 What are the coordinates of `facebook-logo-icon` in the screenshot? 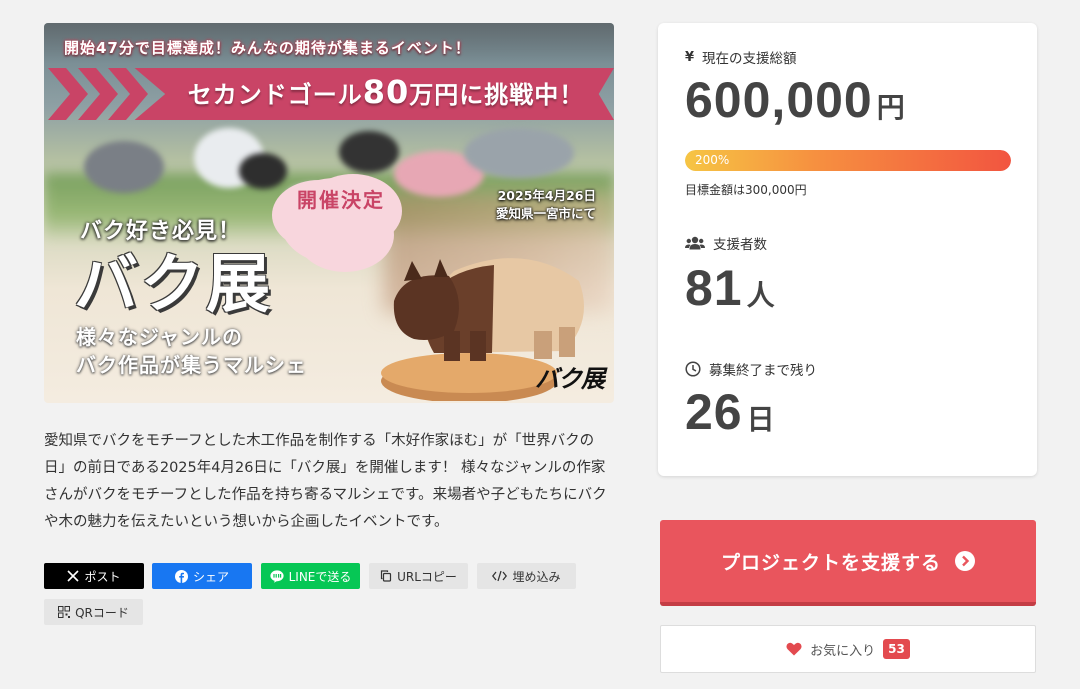 It's located at (181, 576).